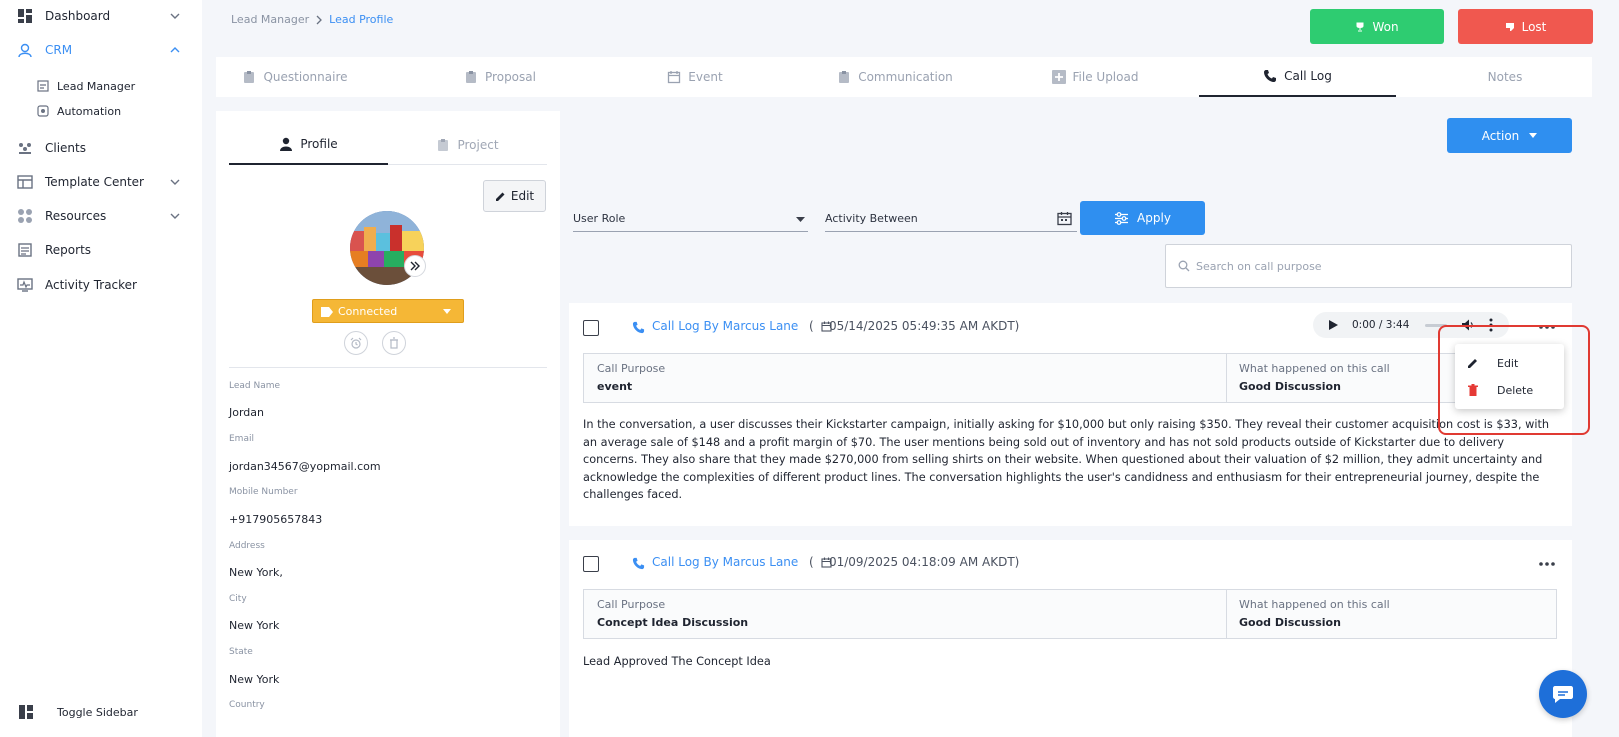 This screenshot has width=1619, height=737. I want to click on layout-icon, so click(26, 712).